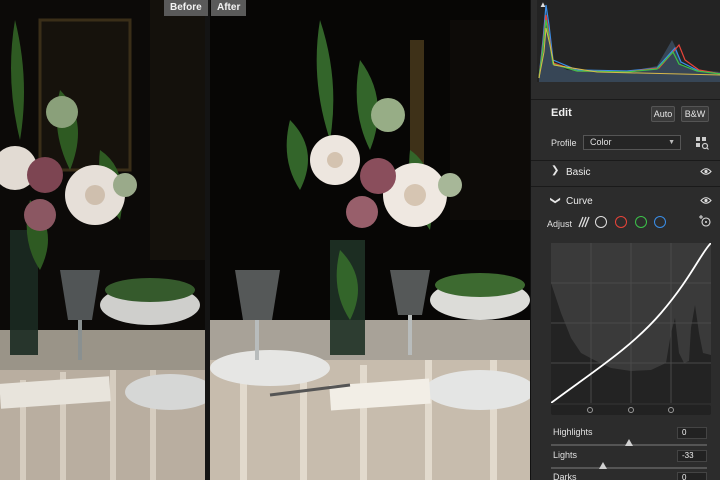  What do you see at coordinates (695, 114) in the screenshot?
I see `black-white-button: B&W` at bounding box center [695, 114].